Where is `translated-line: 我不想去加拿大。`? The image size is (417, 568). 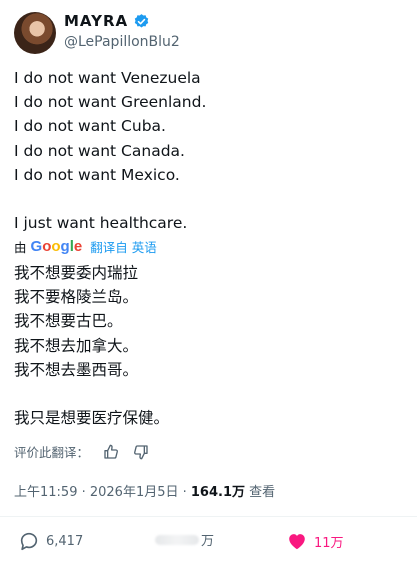
translated-line: 我不想去加拿大。 is located at coordinates (76, 345).